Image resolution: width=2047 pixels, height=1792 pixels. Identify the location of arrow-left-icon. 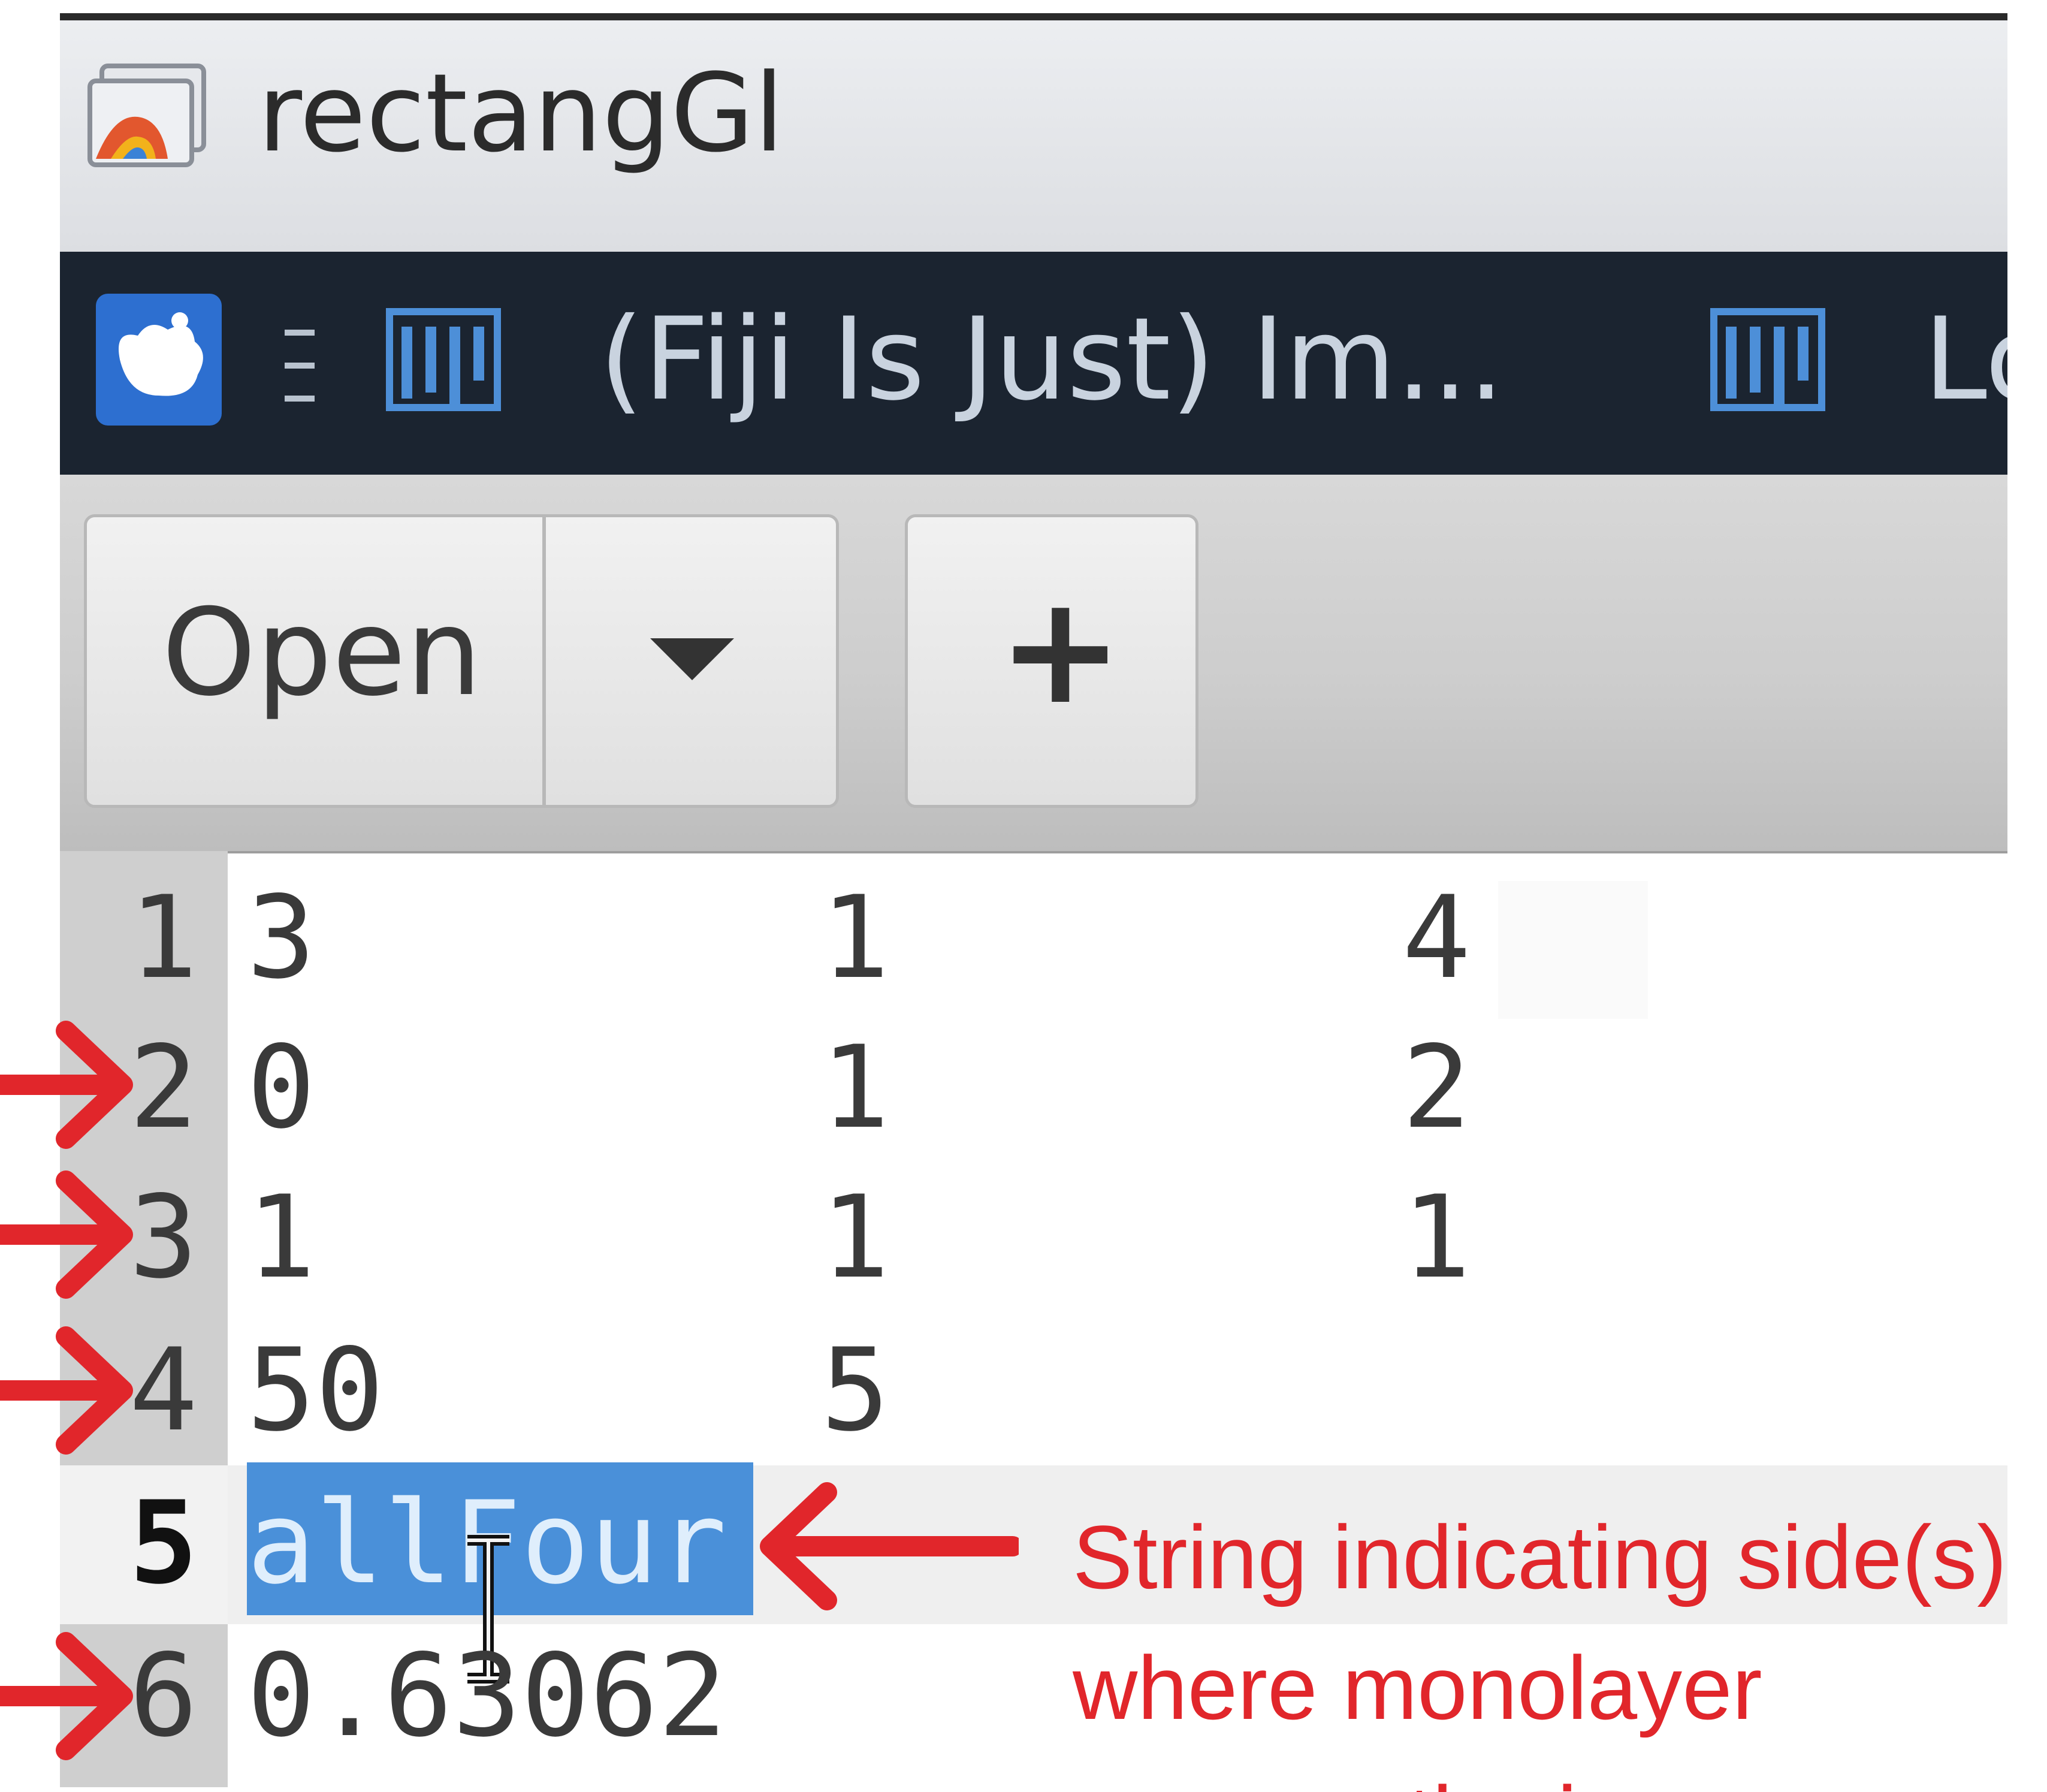
(889, 1546).